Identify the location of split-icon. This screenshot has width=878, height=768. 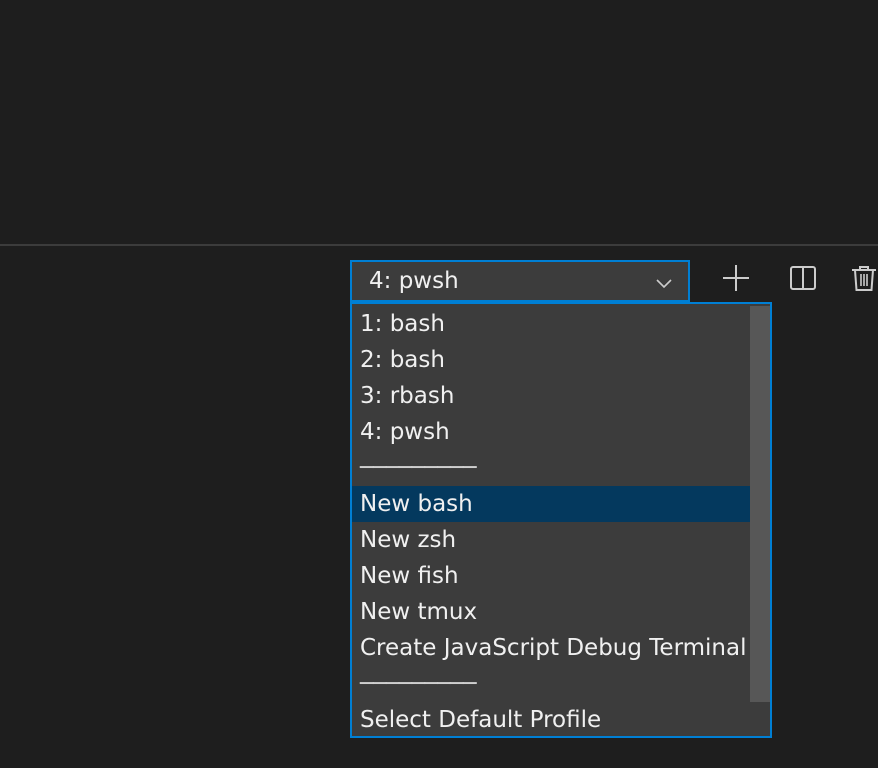
(803, 280).